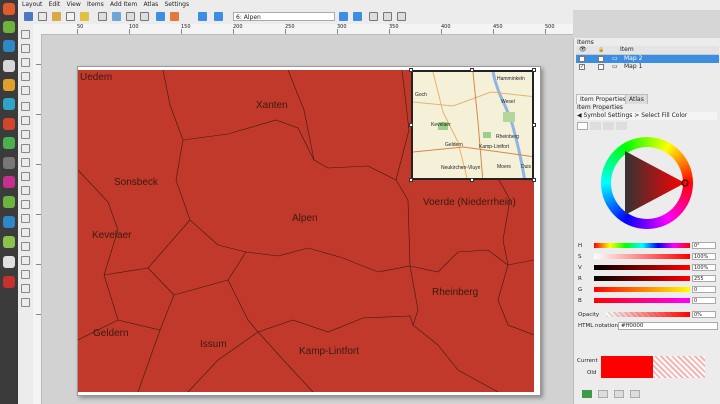  Describe the element at coordinates (373, 16) in the screenshot. I see `print-atlas-icon` at that location.